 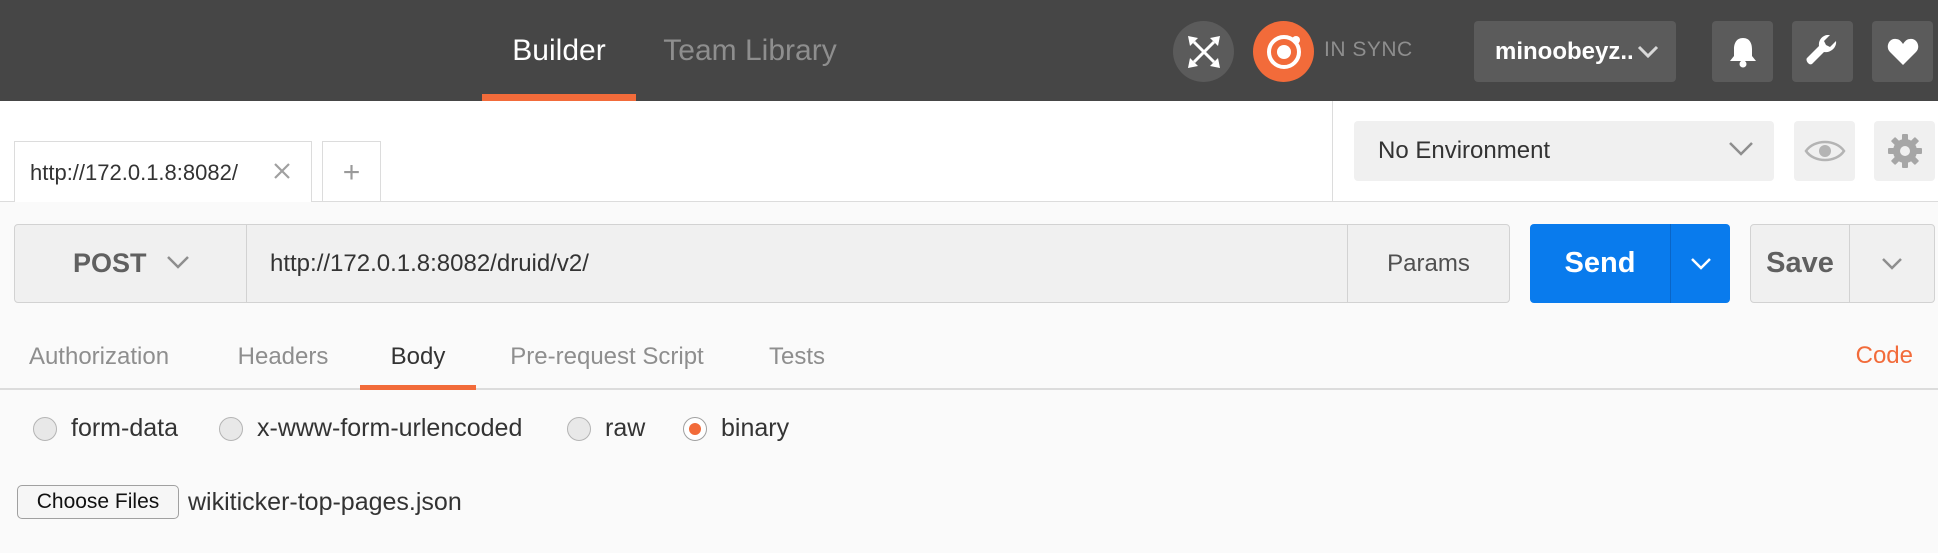 I want to click on sync-button, so click(x=1283, y=51).